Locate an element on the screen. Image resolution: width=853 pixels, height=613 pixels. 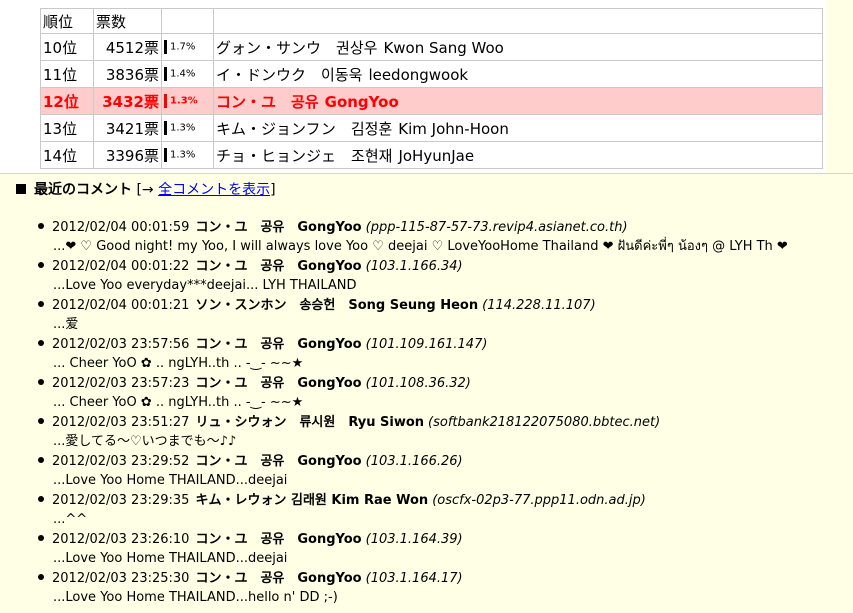
votes-cell: 3421票 is located at coordinates (127, 128).